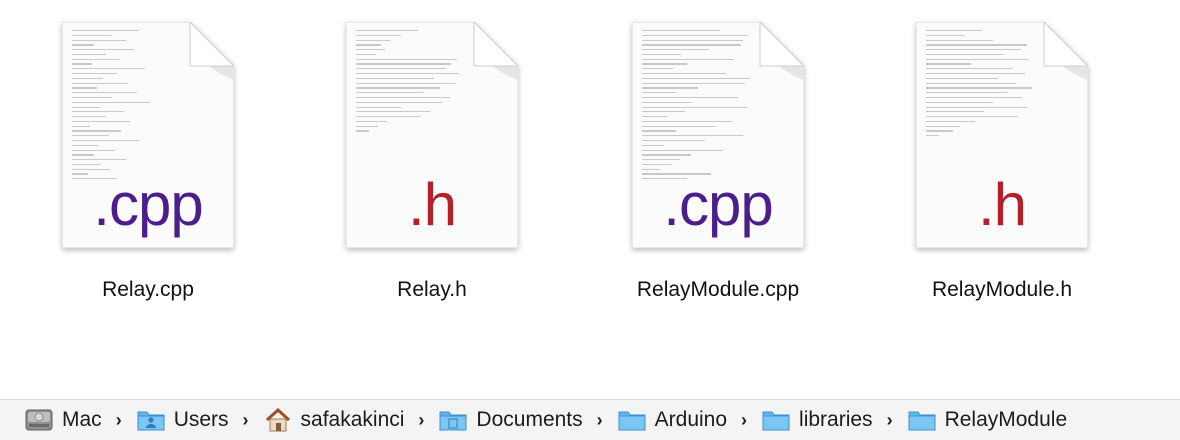 Image resolution: width=1180 pixels, height=440 pixels. Describe the element at coordinates (278, 420) in the screenshot. I see `home-icon` at that location.